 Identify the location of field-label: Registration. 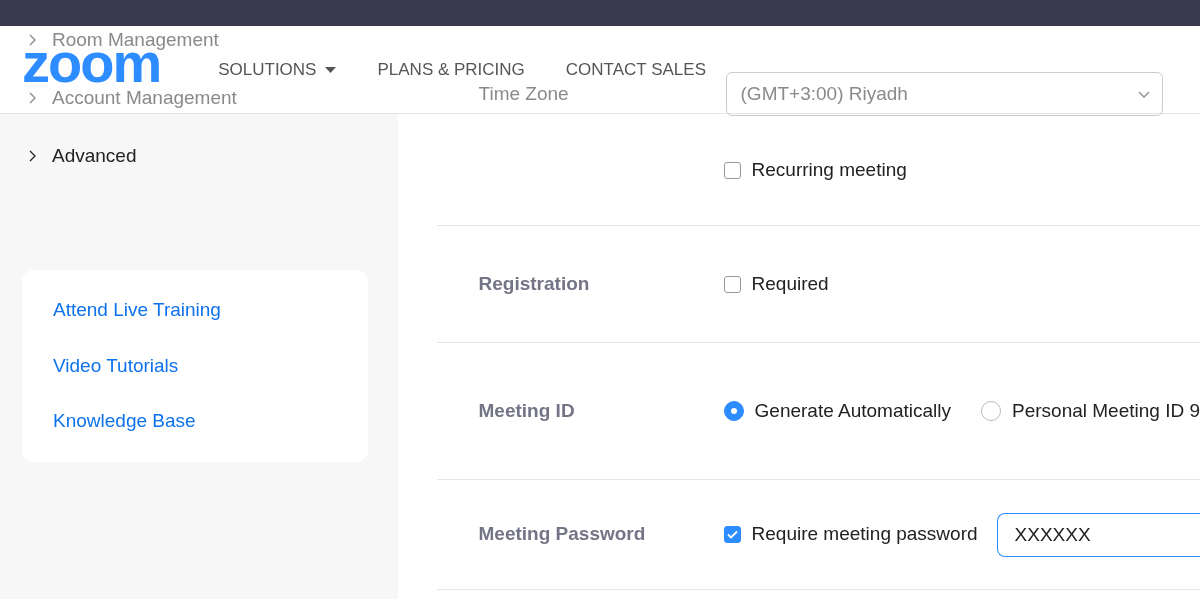
(534, 283).